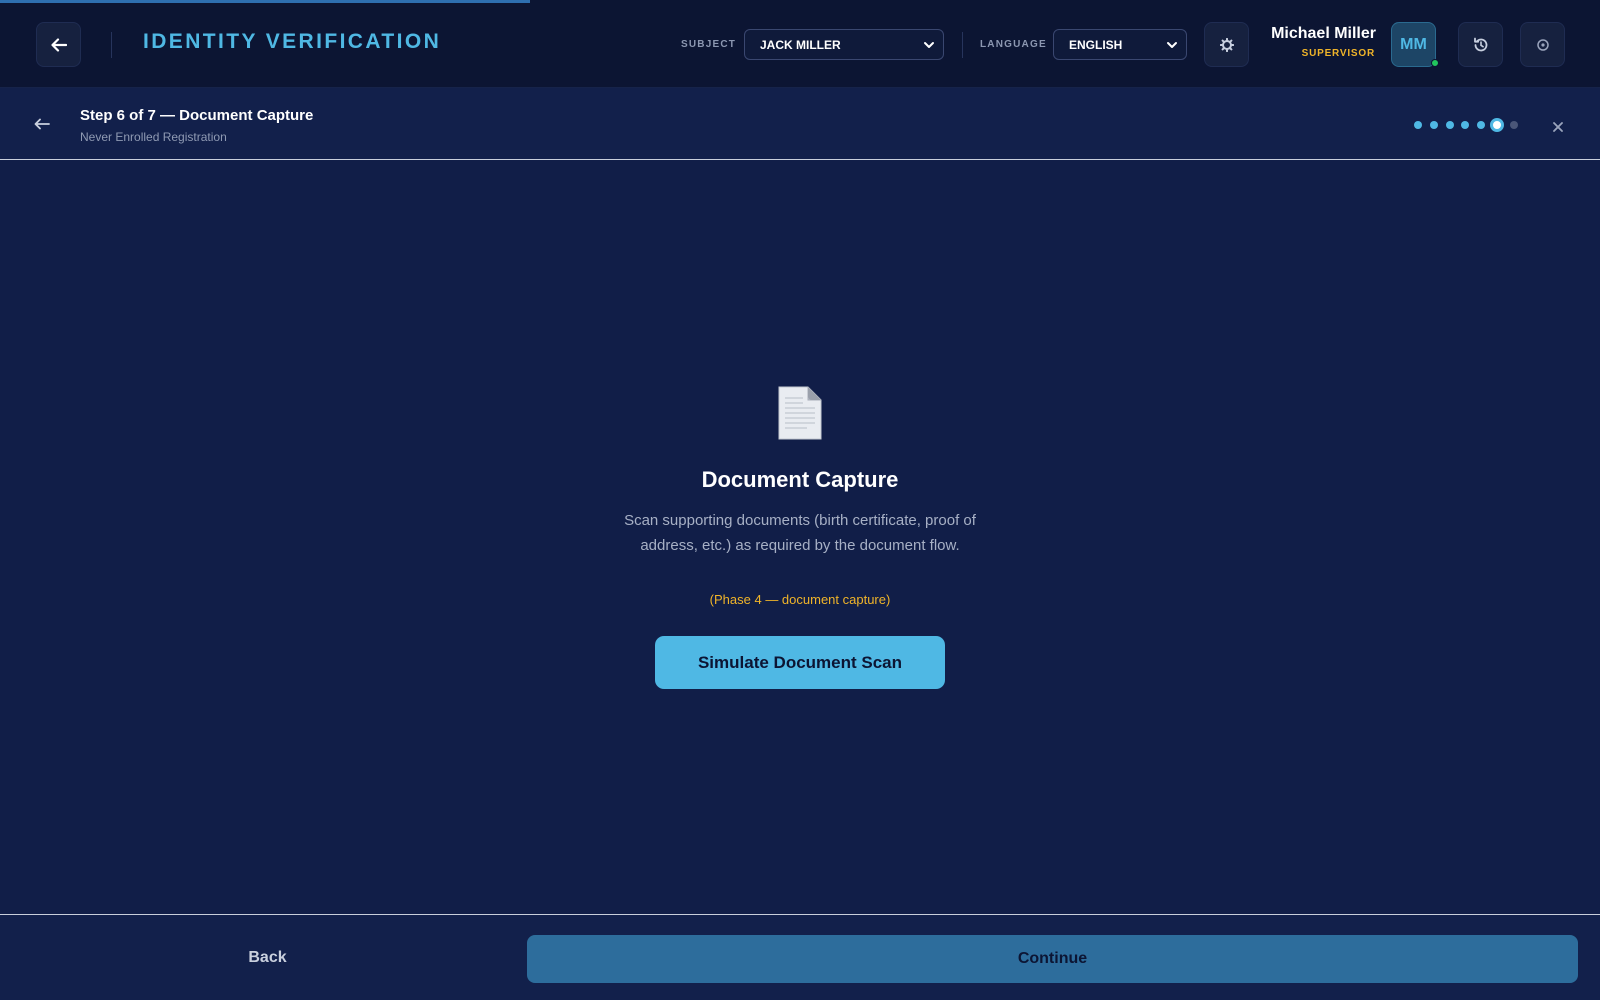  I want to click on gear-icon, so click(1226, 44).